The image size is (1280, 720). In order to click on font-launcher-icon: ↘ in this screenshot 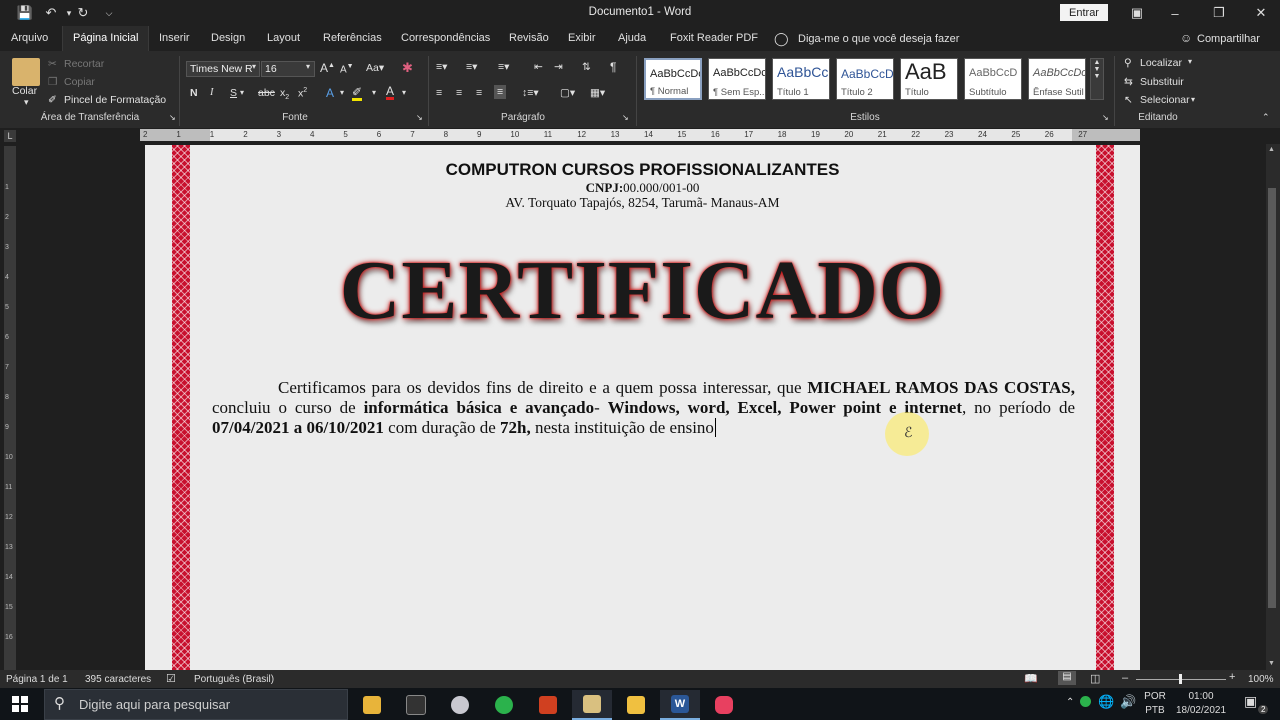, I will do `click(419, 117)`.